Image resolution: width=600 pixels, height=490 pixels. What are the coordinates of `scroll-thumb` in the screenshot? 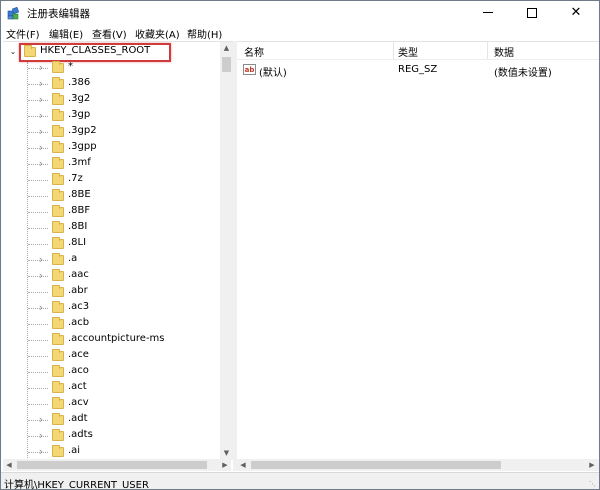 It's located at (226, 64).